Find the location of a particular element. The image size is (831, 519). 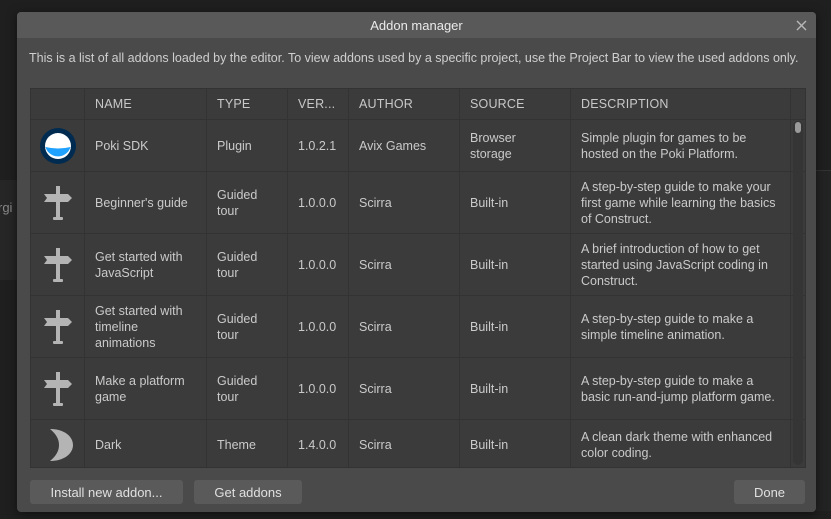

title-bar: Addon manager is located at coordinates (416, 25).